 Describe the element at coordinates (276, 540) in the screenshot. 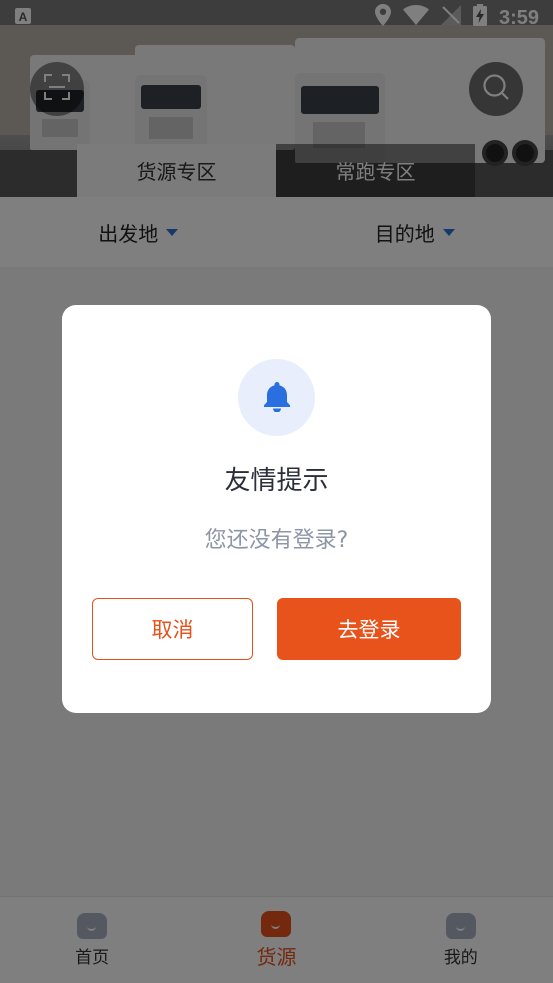

I see `dialog-message: 您还没有登录?` at that location.